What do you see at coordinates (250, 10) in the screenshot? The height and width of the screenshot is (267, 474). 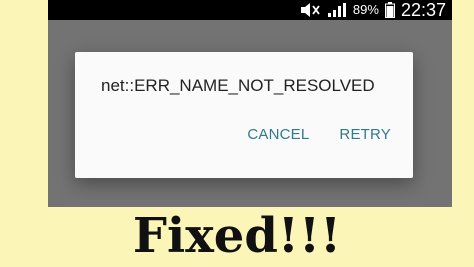 I see `status-bar: 89% 22:37` at bounding box center [250, 10].